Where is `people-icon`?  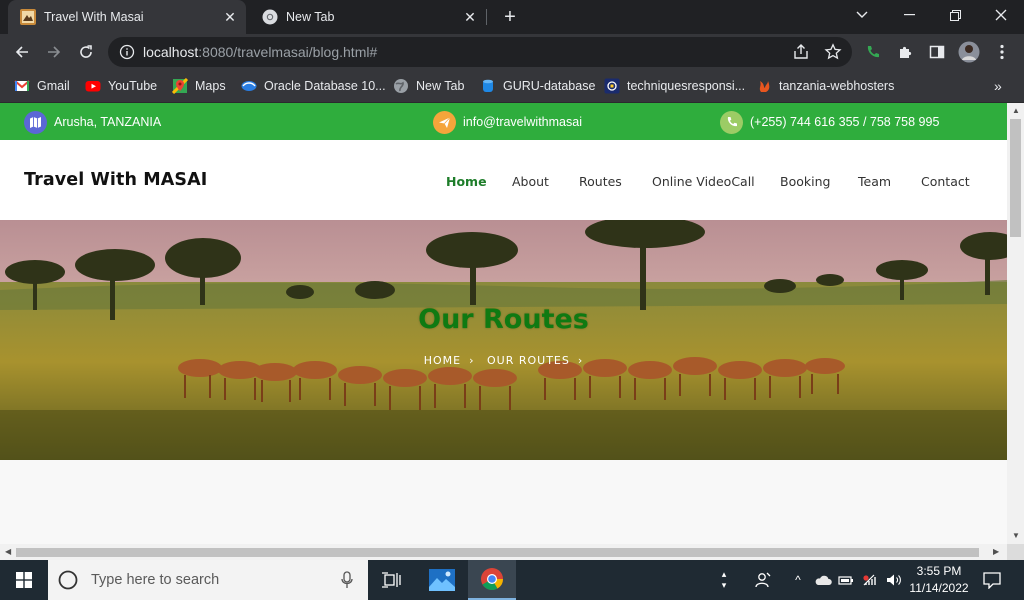 people-icon is located at coordinates (763, 580).